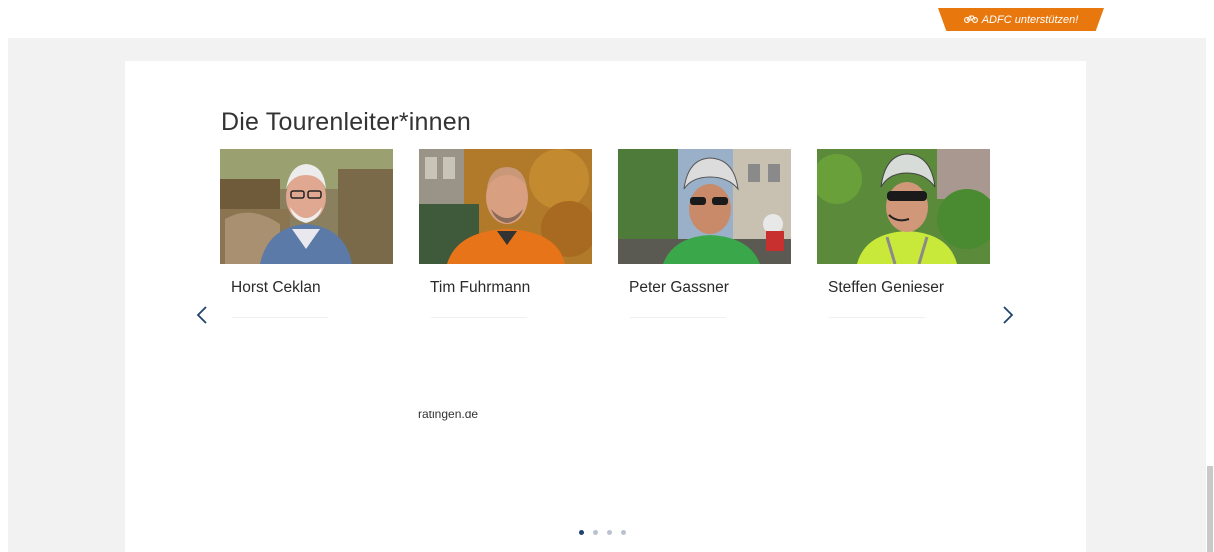  Describe the element at coordinates (448, 416) in the screenshot. I see `partial-link-text: ratingen.de` at that location.